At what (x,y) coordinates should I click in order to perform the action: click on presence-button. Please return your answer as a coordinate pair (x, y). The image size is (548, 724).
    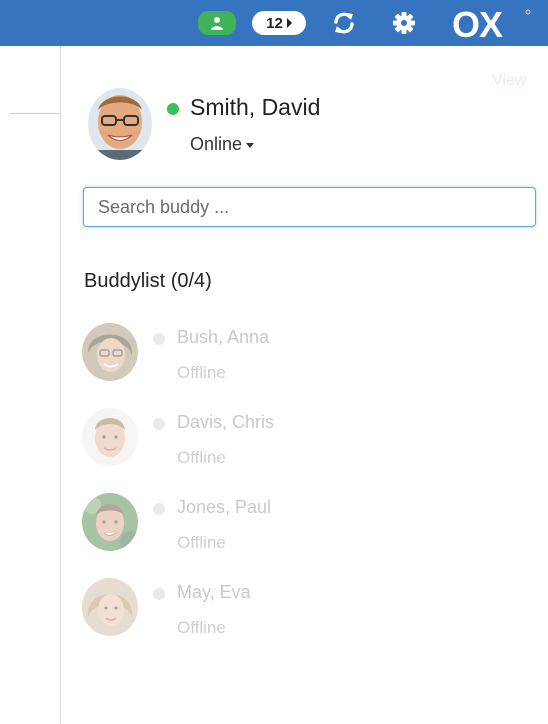
    Looking at the image, I should click on (217, 23).